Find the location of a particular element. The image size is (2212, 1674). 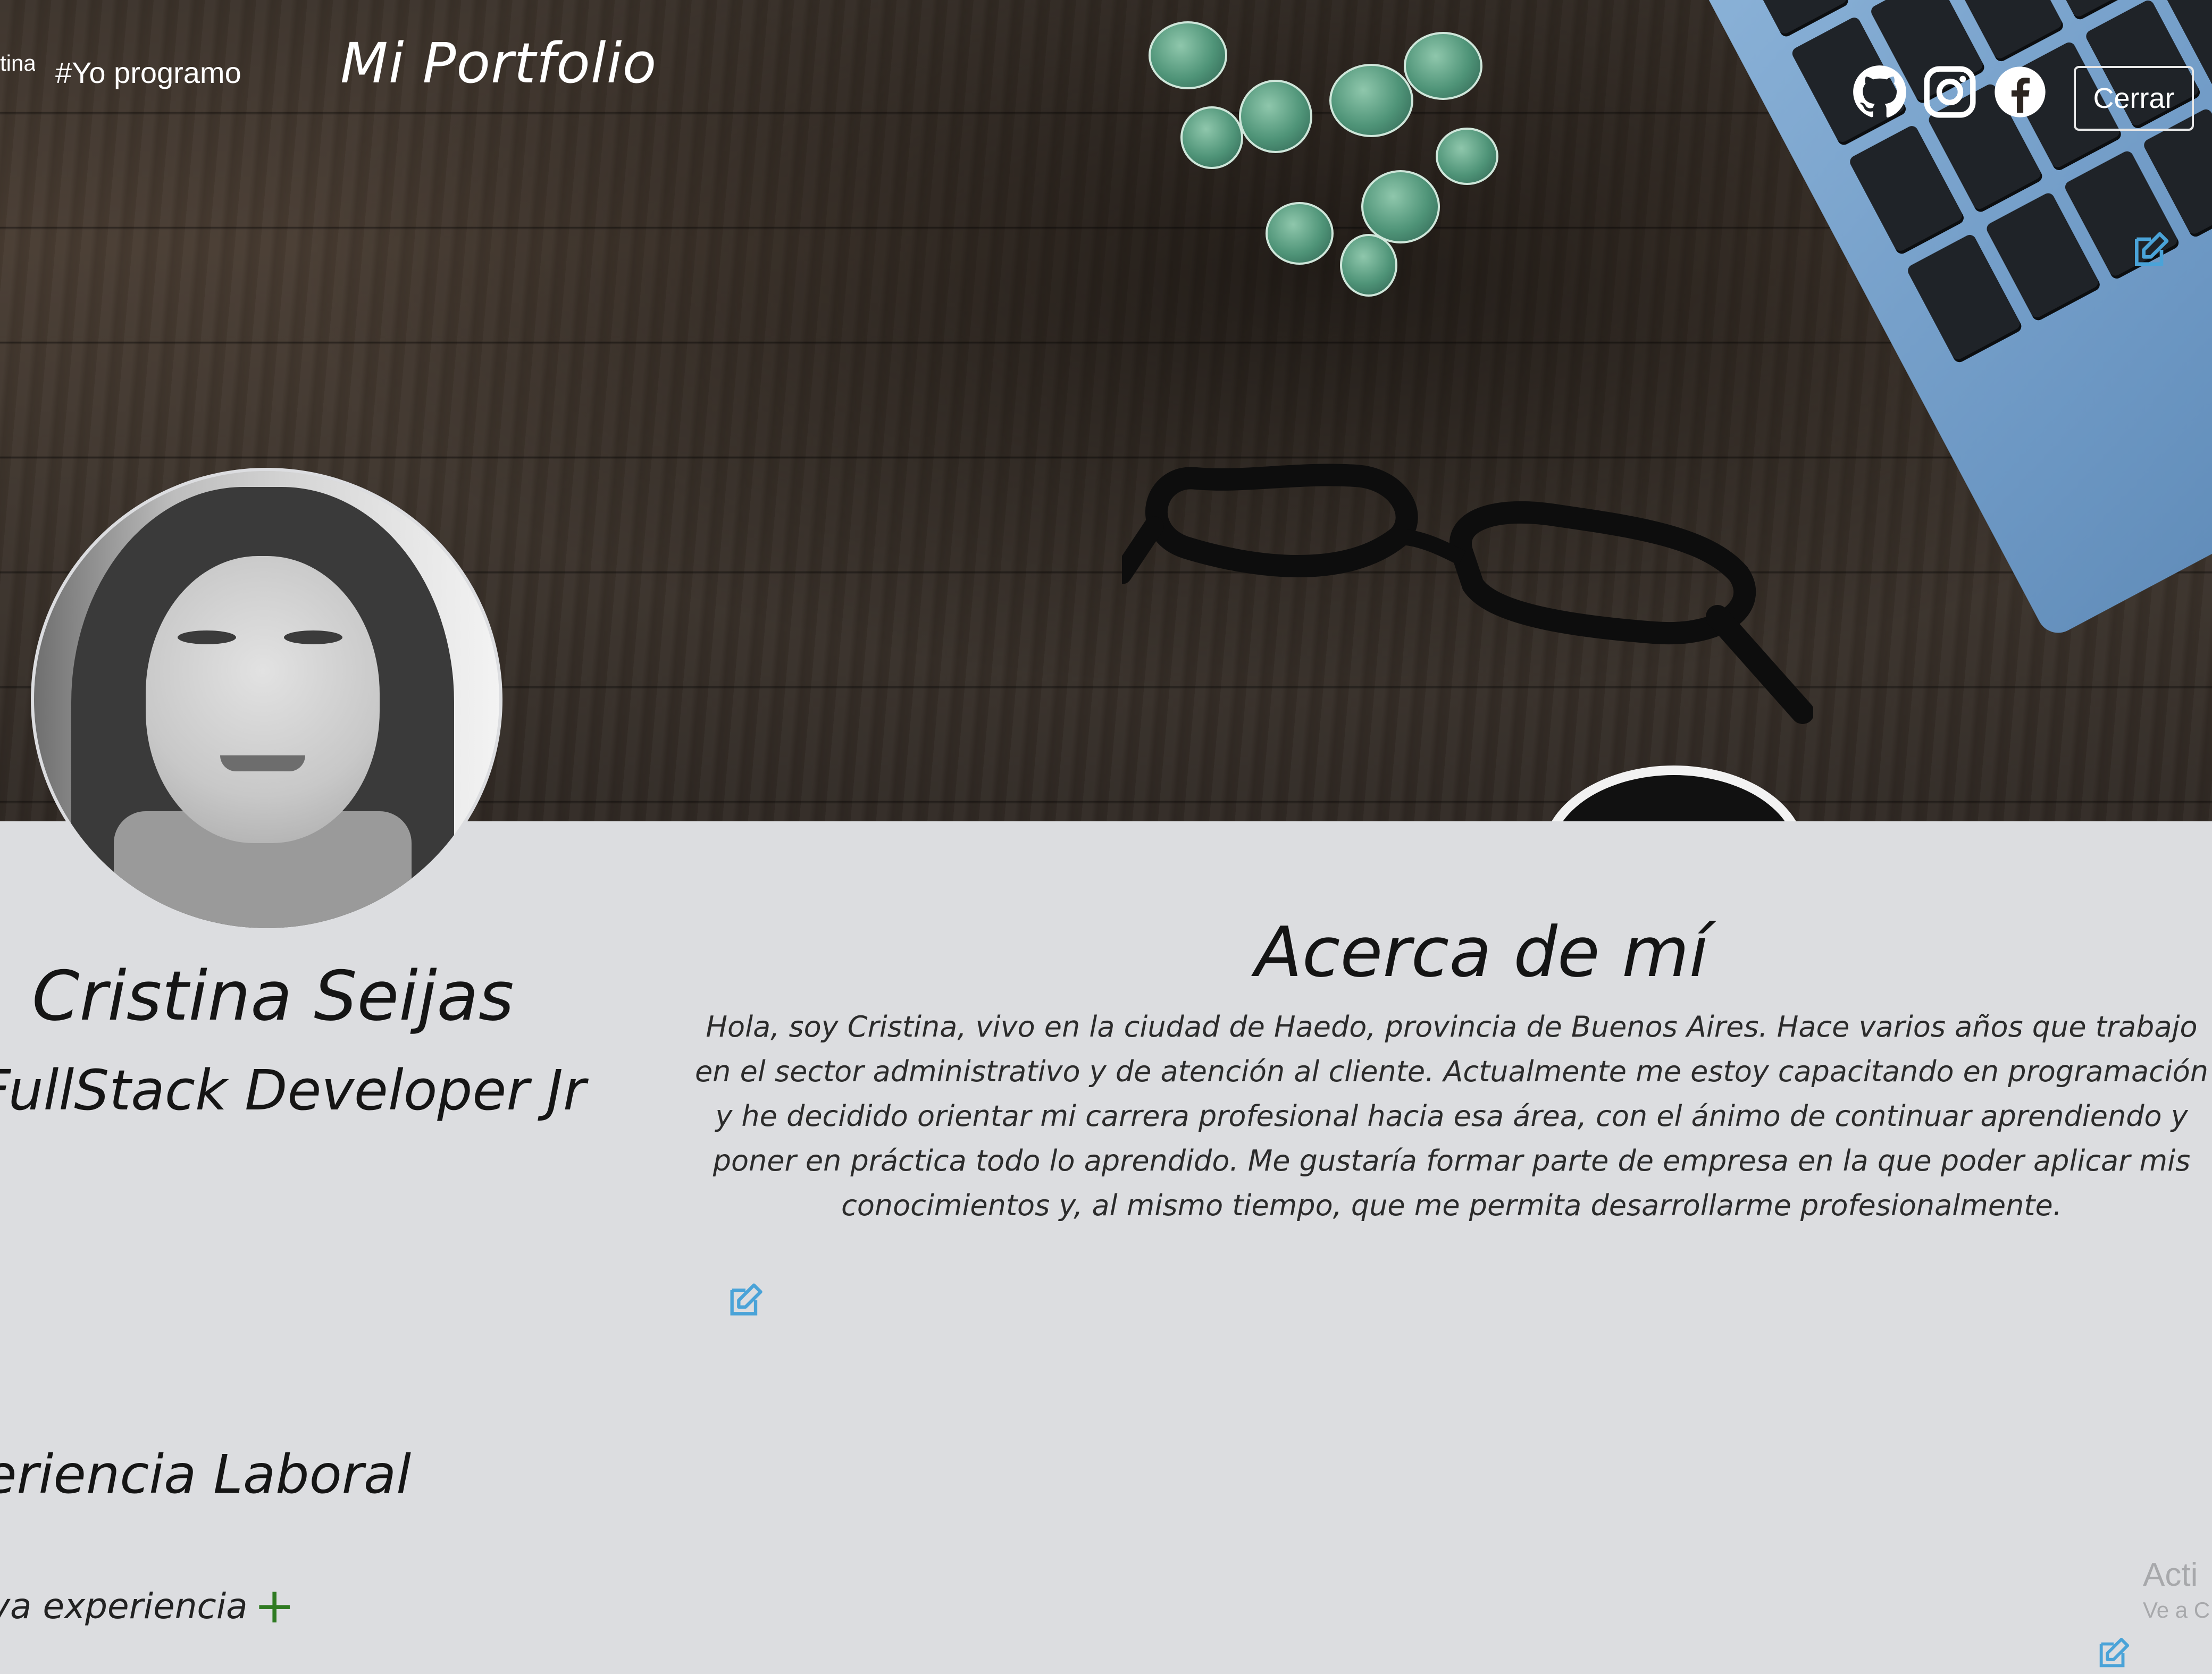

profile-name: Cristina Seijas is located at coordinates (273, 996).